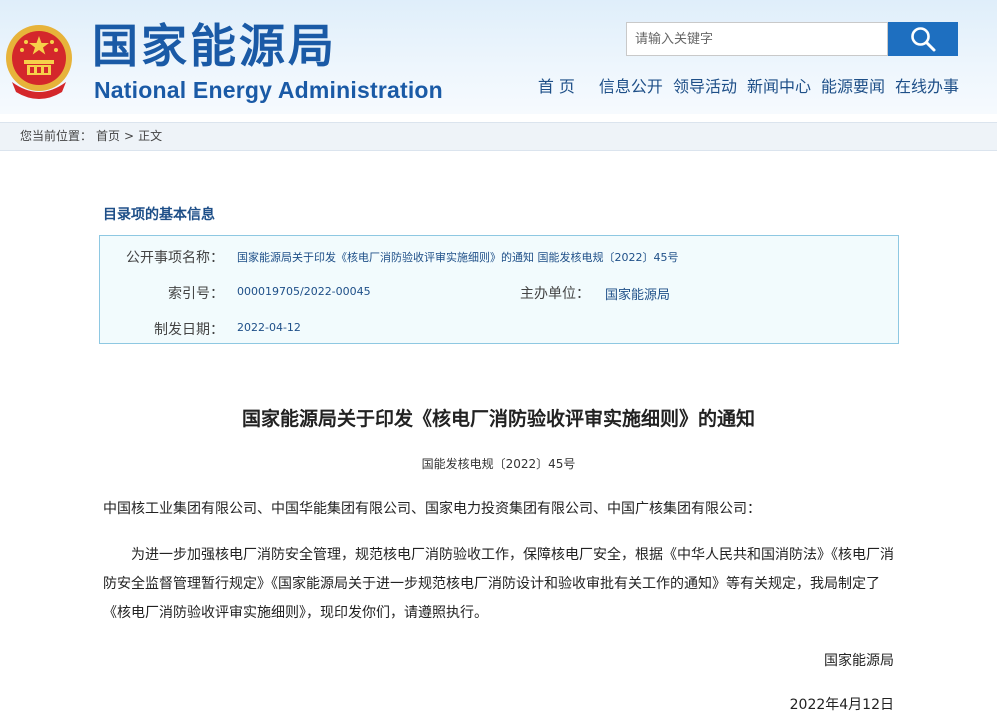 The image size is (997, 714). I want to click on name-label: 公开事项名称：, so click(175, 258).